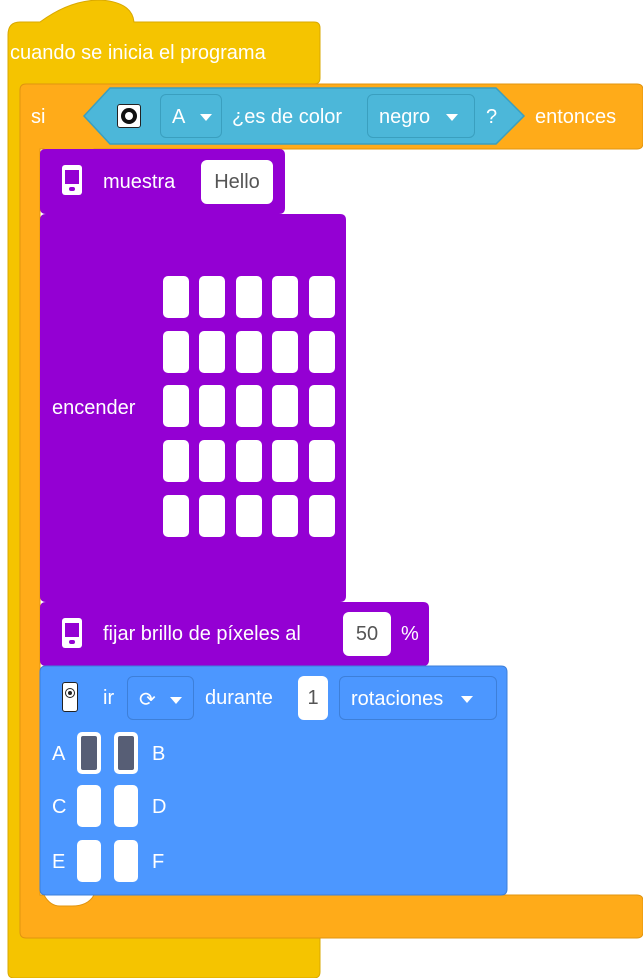  What do you see at coordinates (492, 117) in the screenshot?
I see `question-mark-label: ?` at bounding box center [492, 117].